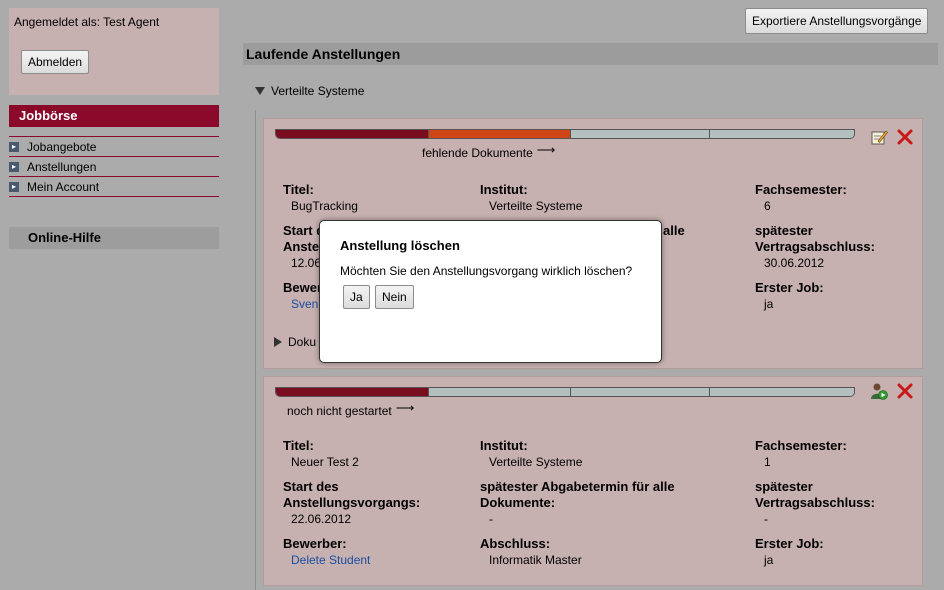 This screenshot has height=590, width=944. Describe the element at coordinates (62, 146) in the screenshot. I see `nav-item-label: Jobangebote` at that location.